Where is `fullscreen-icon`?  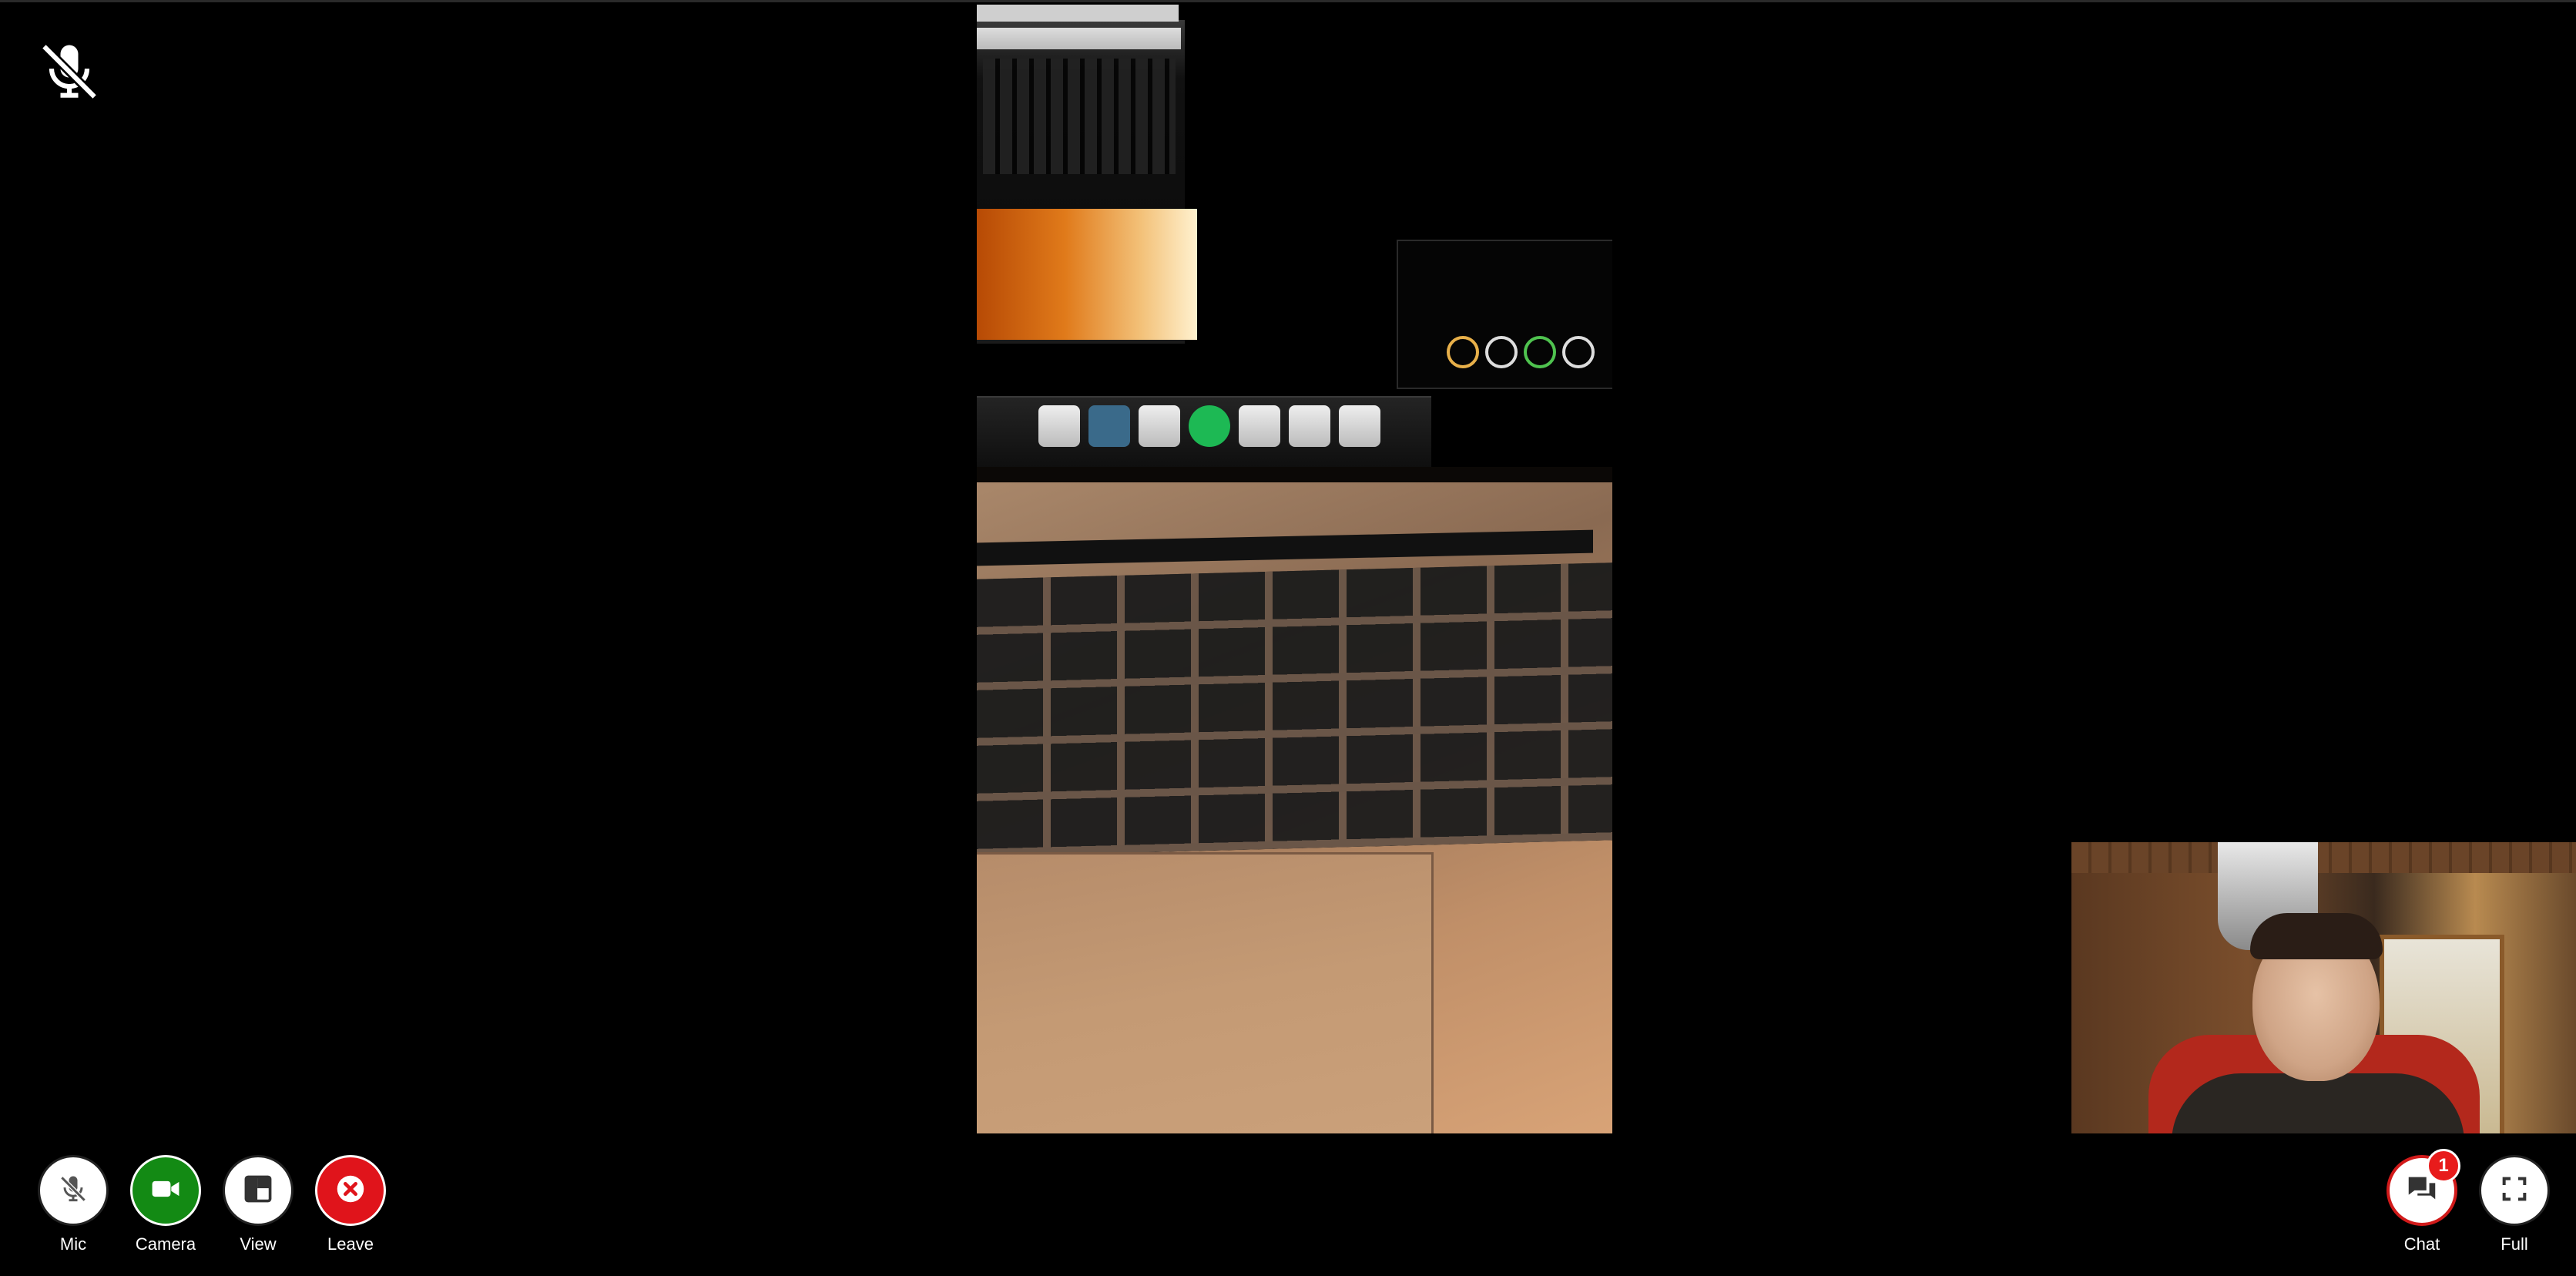 fullscreen-icon is located at coordinates (2514, 1191).